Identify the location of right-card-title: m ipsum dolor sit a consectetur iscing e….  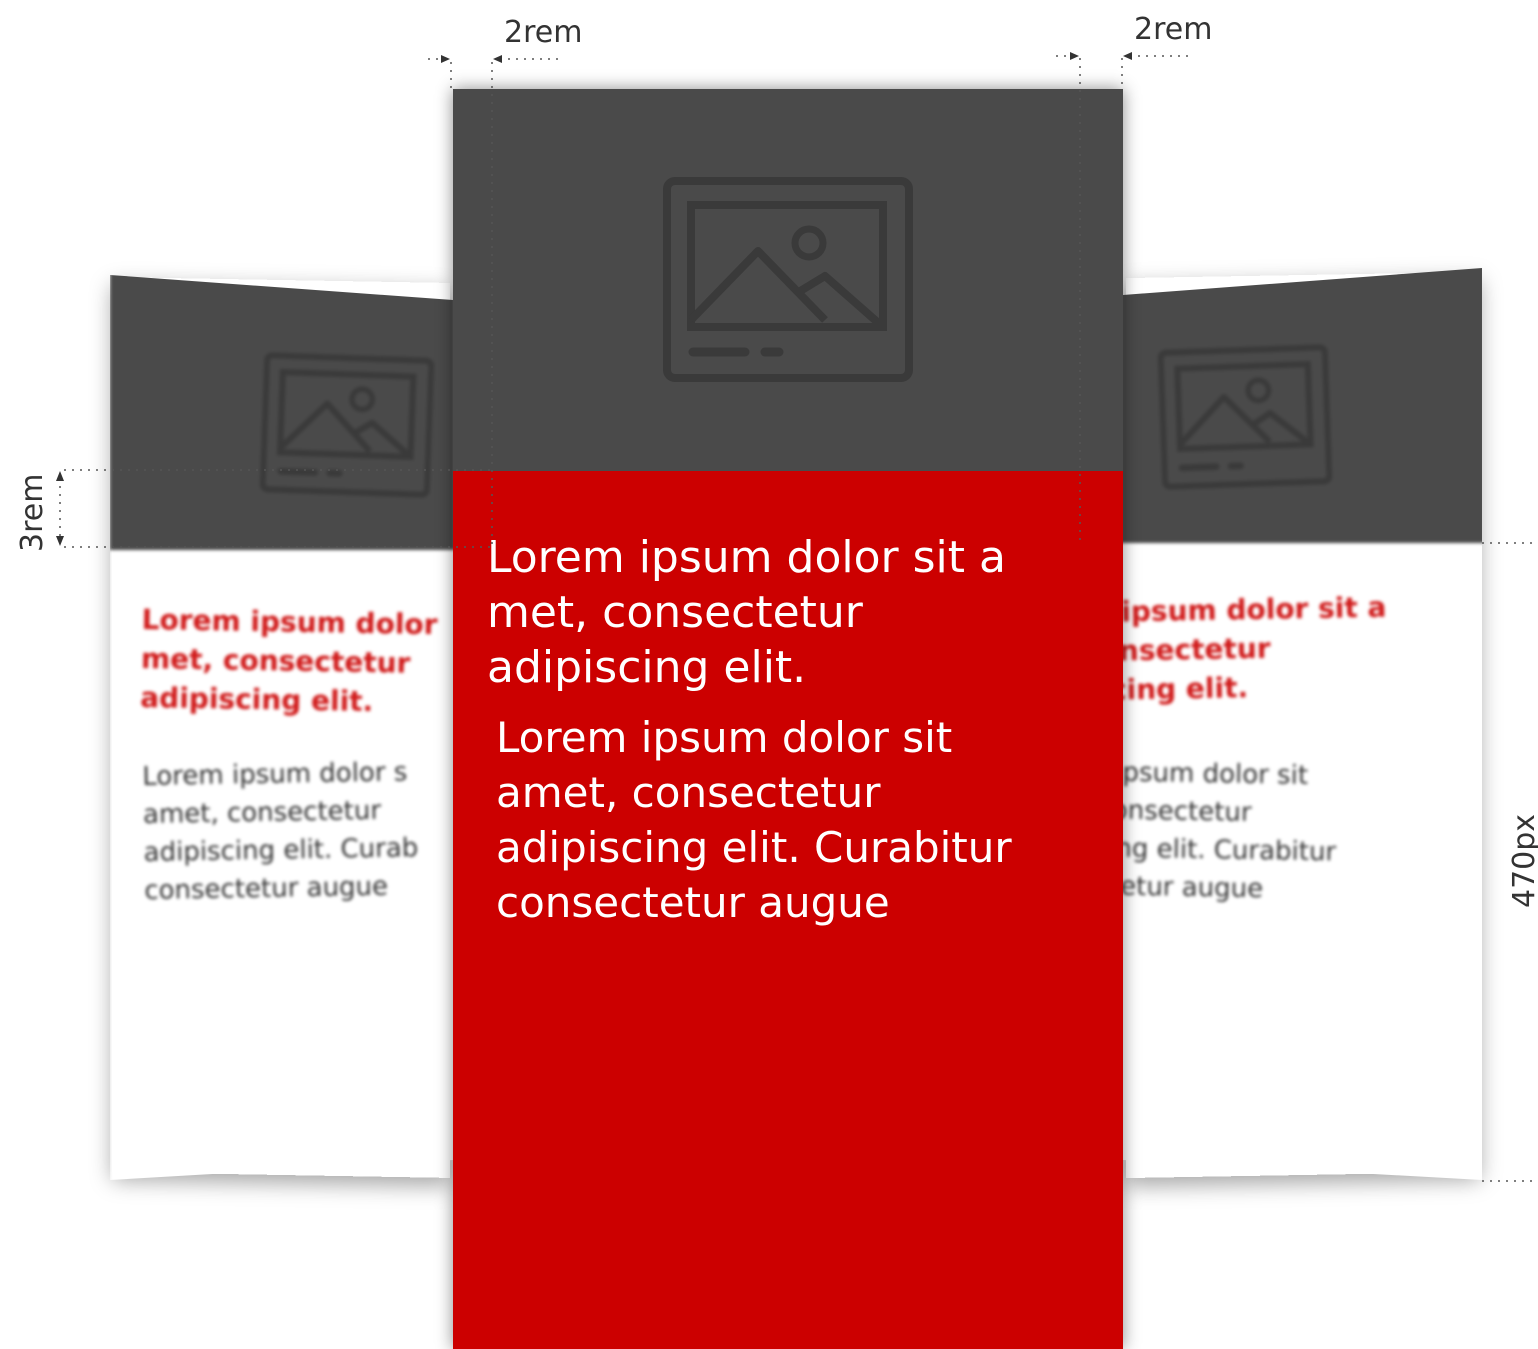
(1273, 648).